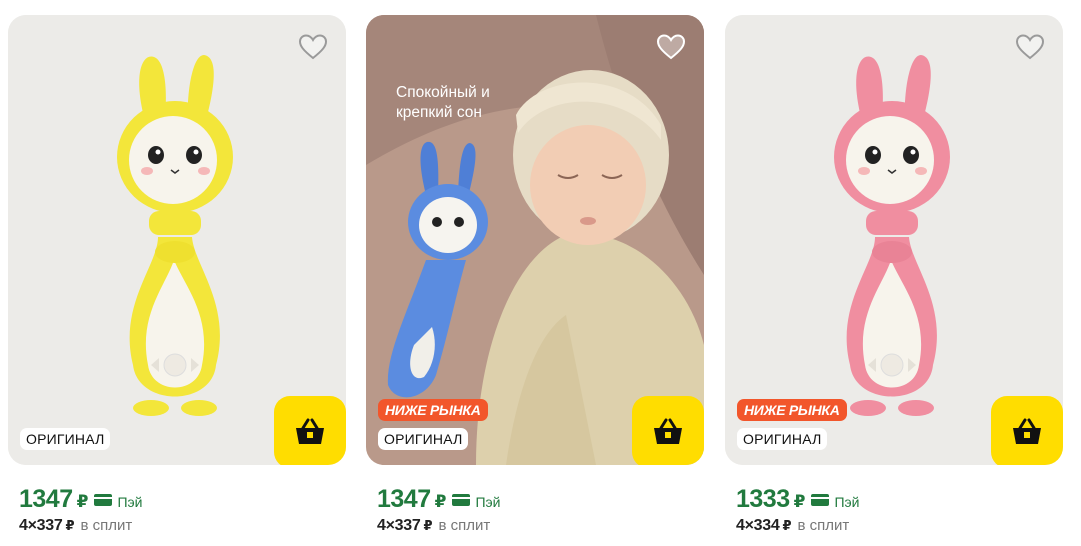  Describe the element at coordinates (443, 102) in the screenshot. I see `promo-text: Спокойный и крепкий сон` at that location.